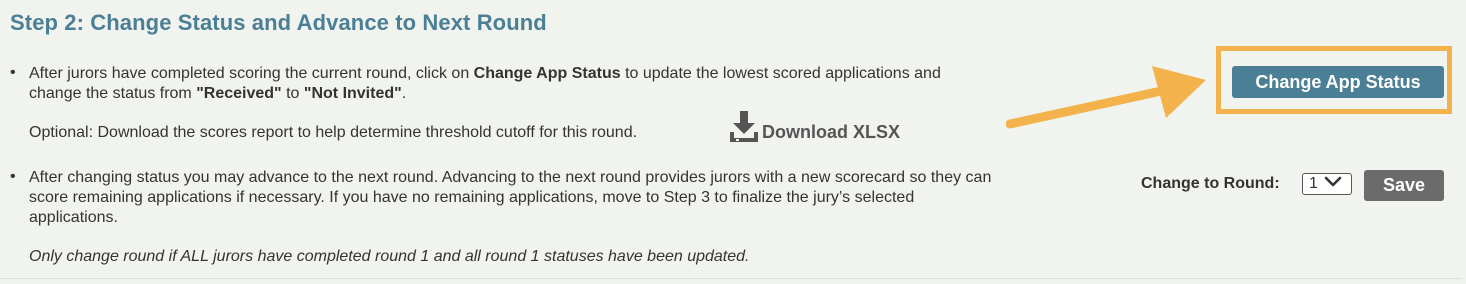 The height and width of the screenshot is (284, 1466). What do you see at coordinates (1333, 184) in the screenshot?
I see `chevron-down-icon` at bounding box center [1333, 184].